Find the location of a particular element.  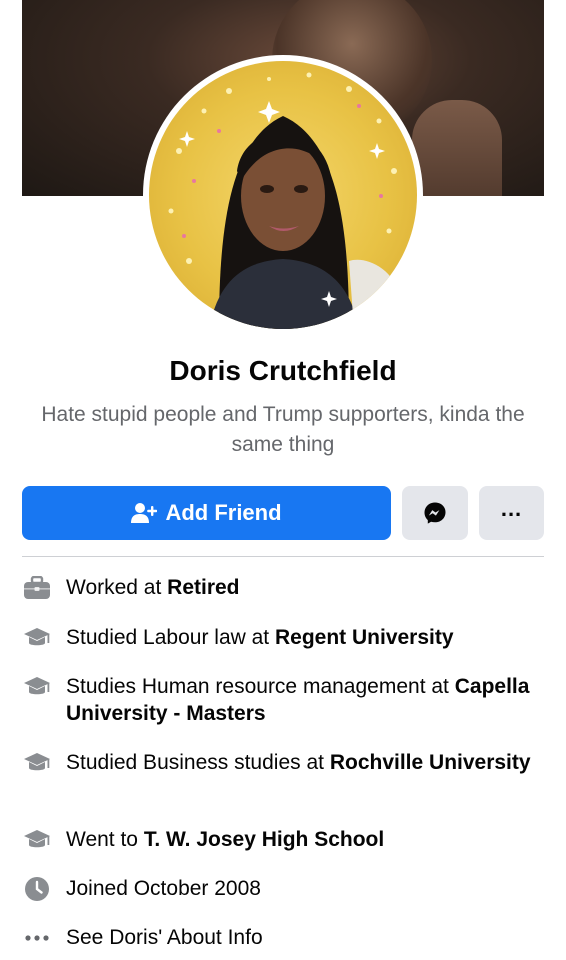

intro-item-work: Worked at Retired is located at coordinates (283, 588).